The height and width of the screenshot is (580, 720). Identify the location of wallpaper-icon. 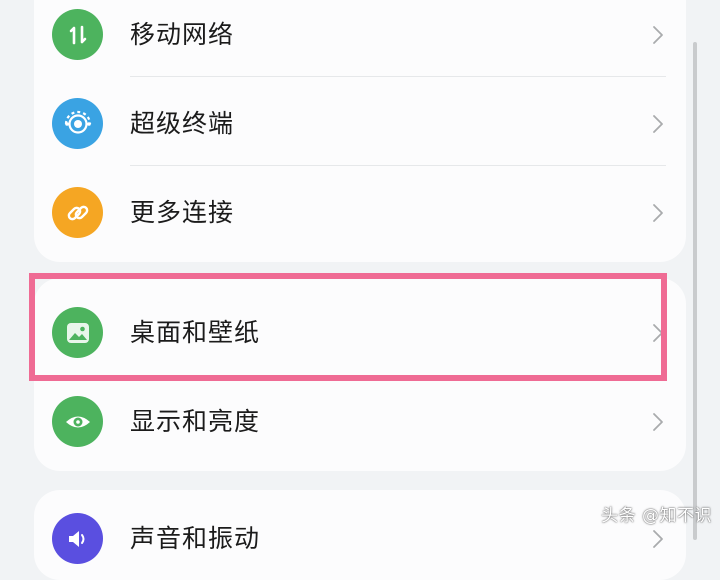
(77, 332).